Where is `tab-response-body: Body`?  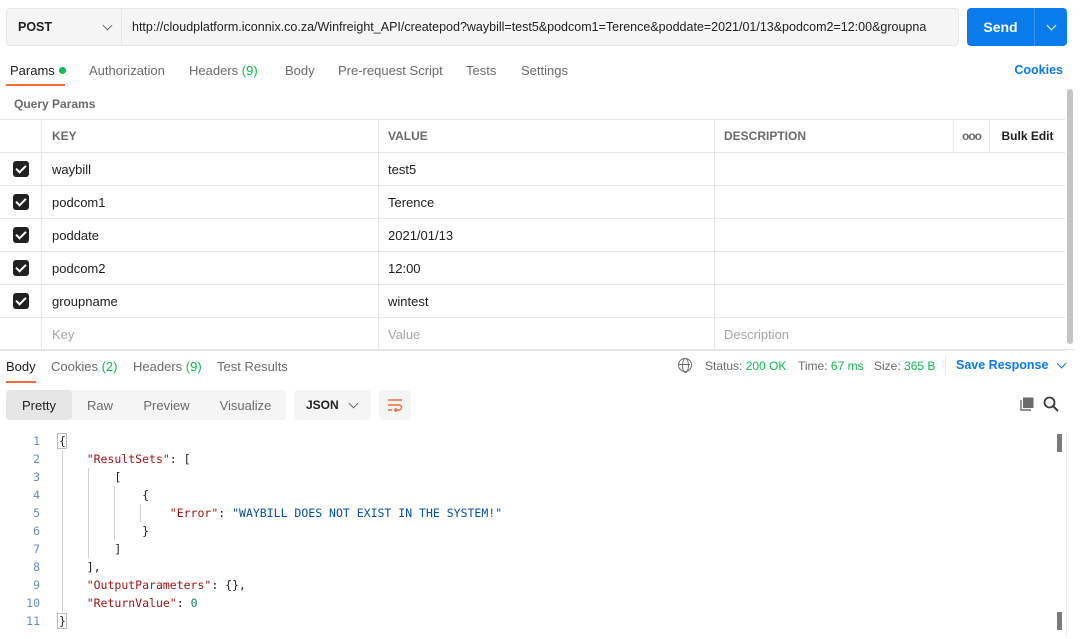
tab-response-body: Body is located at coordinates (21, 366).